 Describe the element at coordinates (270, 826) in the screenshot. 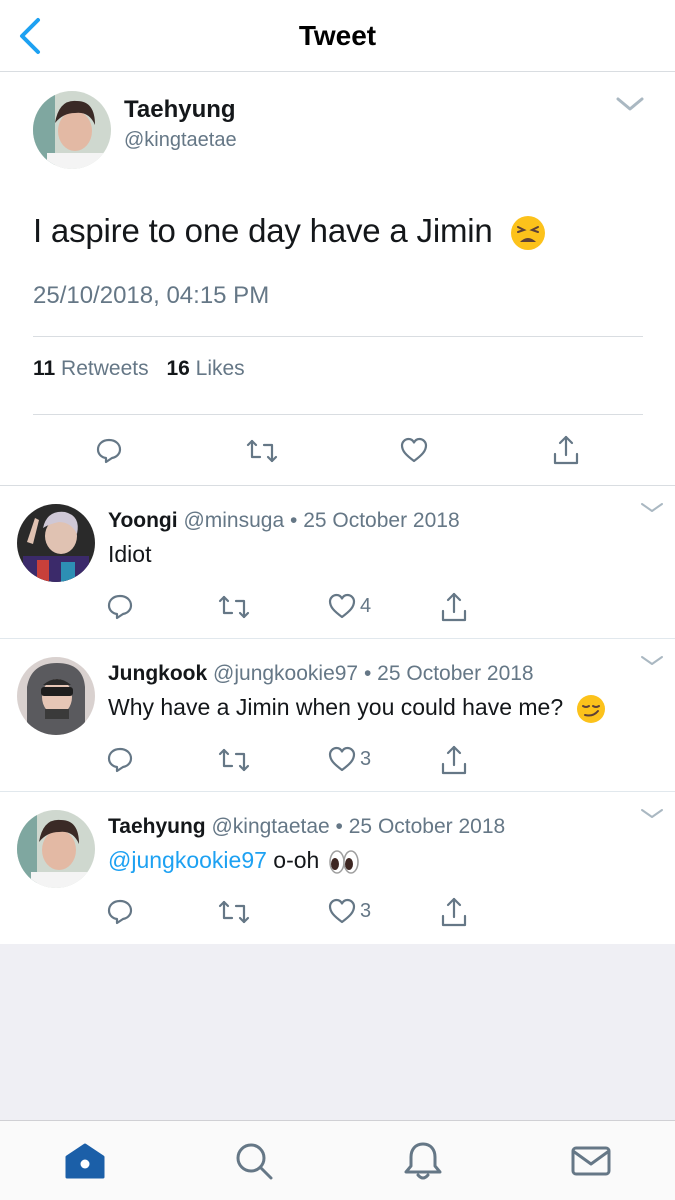

I see `reply-author-handle: @kingtaetae` at that location.